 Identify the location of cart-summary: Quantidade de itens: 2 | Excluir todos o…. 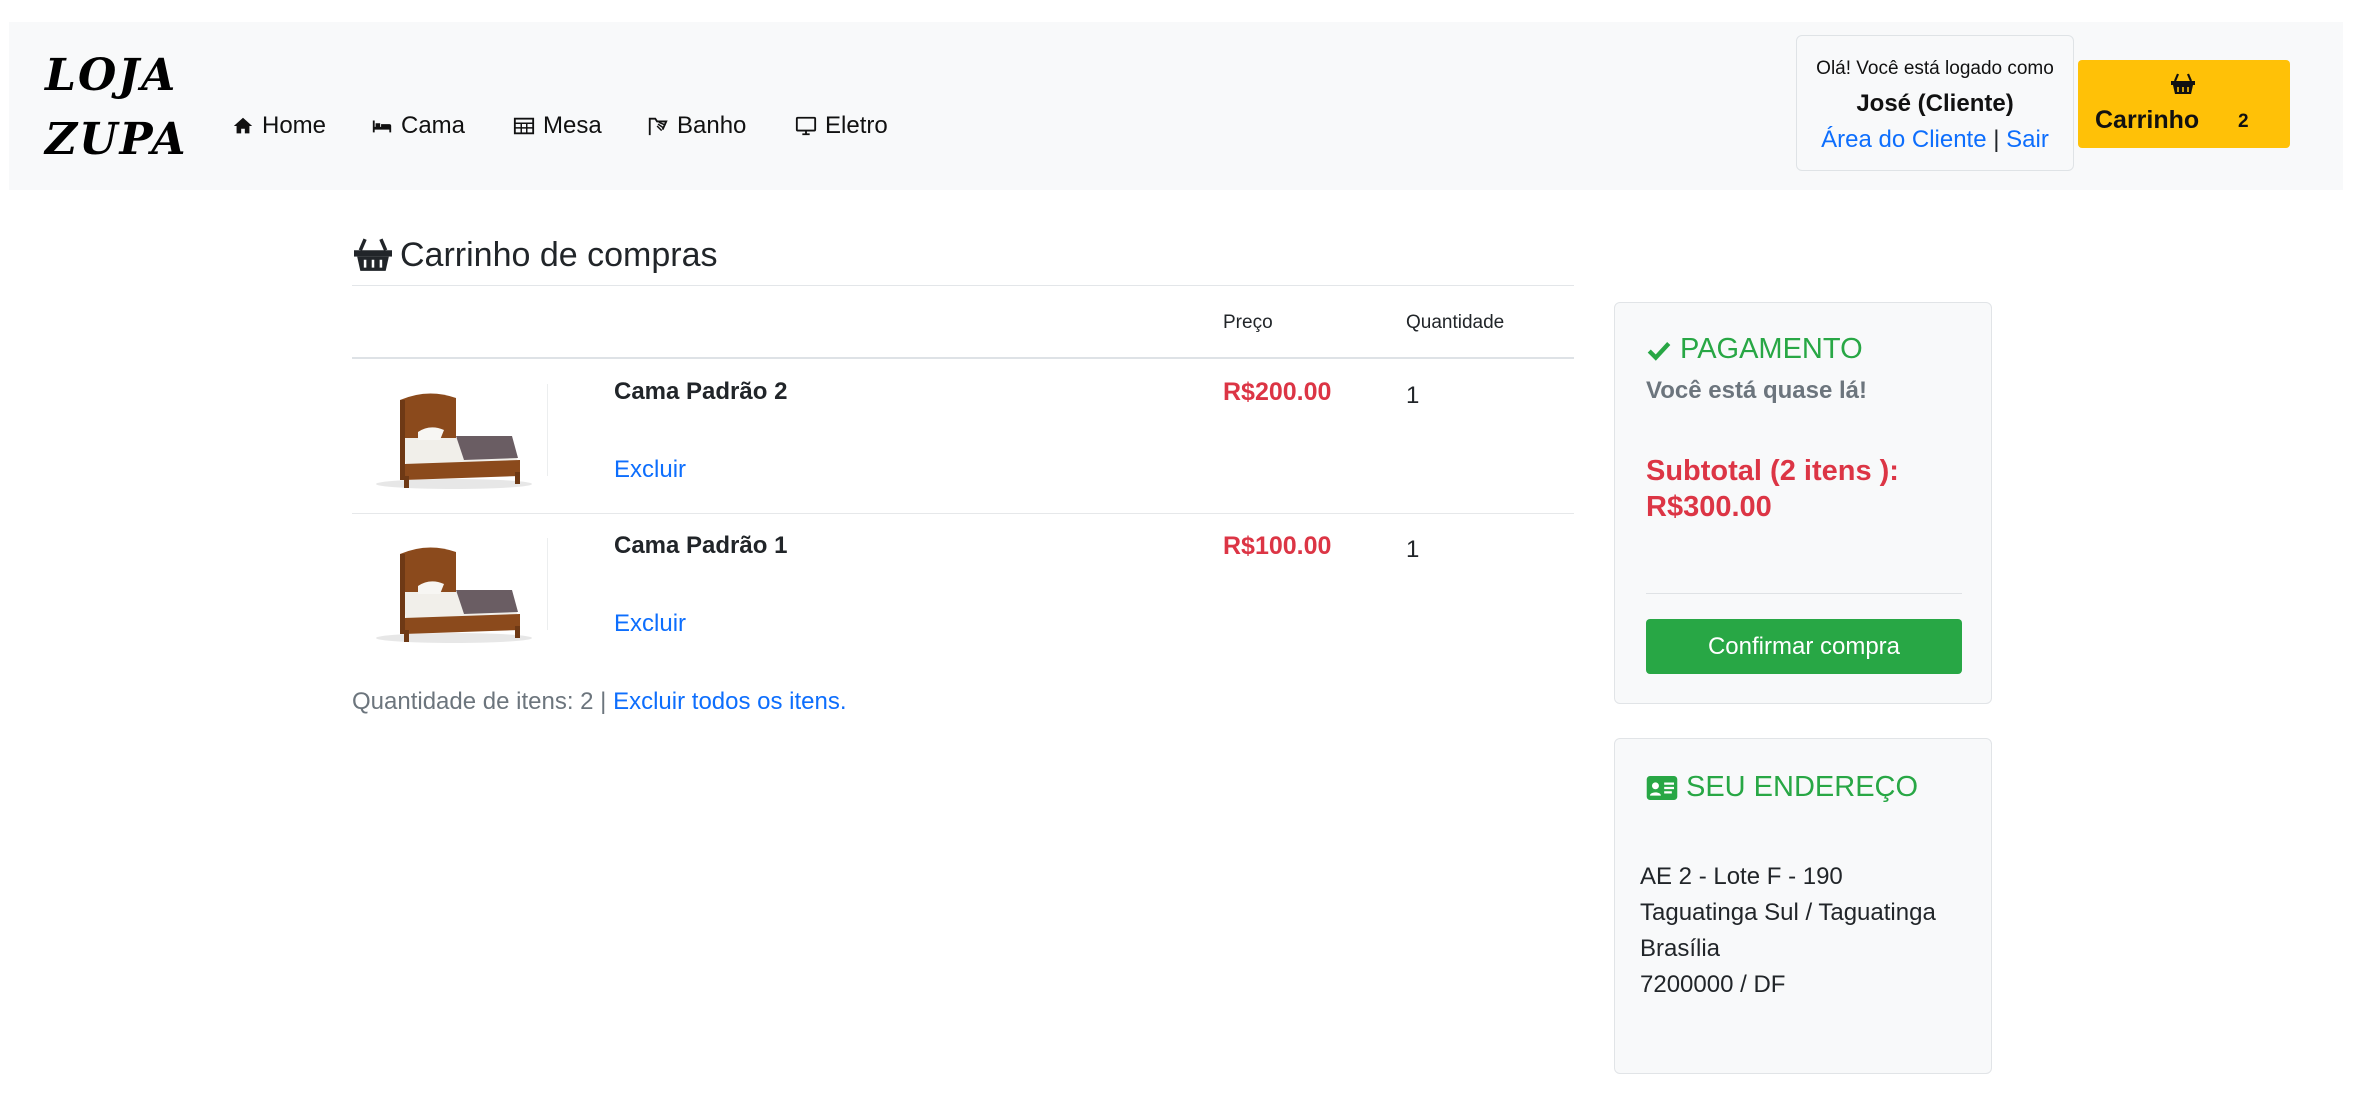
(599, 702).